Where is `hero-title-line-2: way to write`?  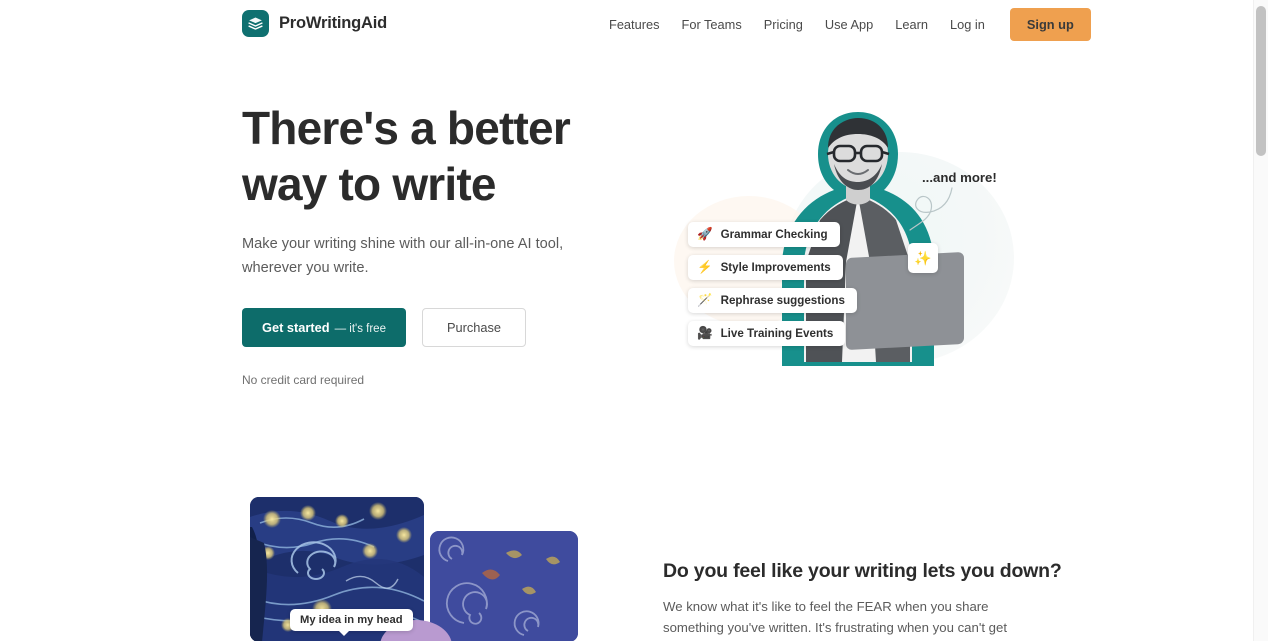 hero-title-line-2: way to write is located at coordinates (369, 184).